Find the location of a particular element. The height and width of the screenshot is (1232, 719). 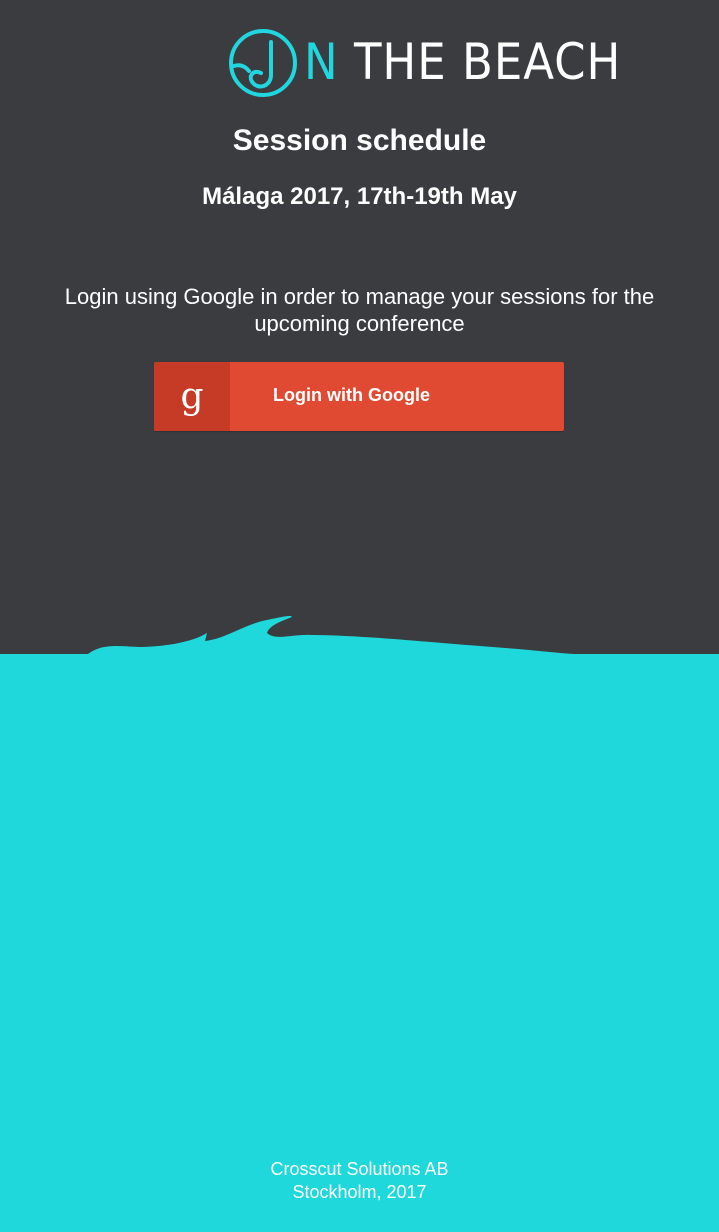

on-the-beach-logo: N THE BEACH is located at coordinates (424, 64).